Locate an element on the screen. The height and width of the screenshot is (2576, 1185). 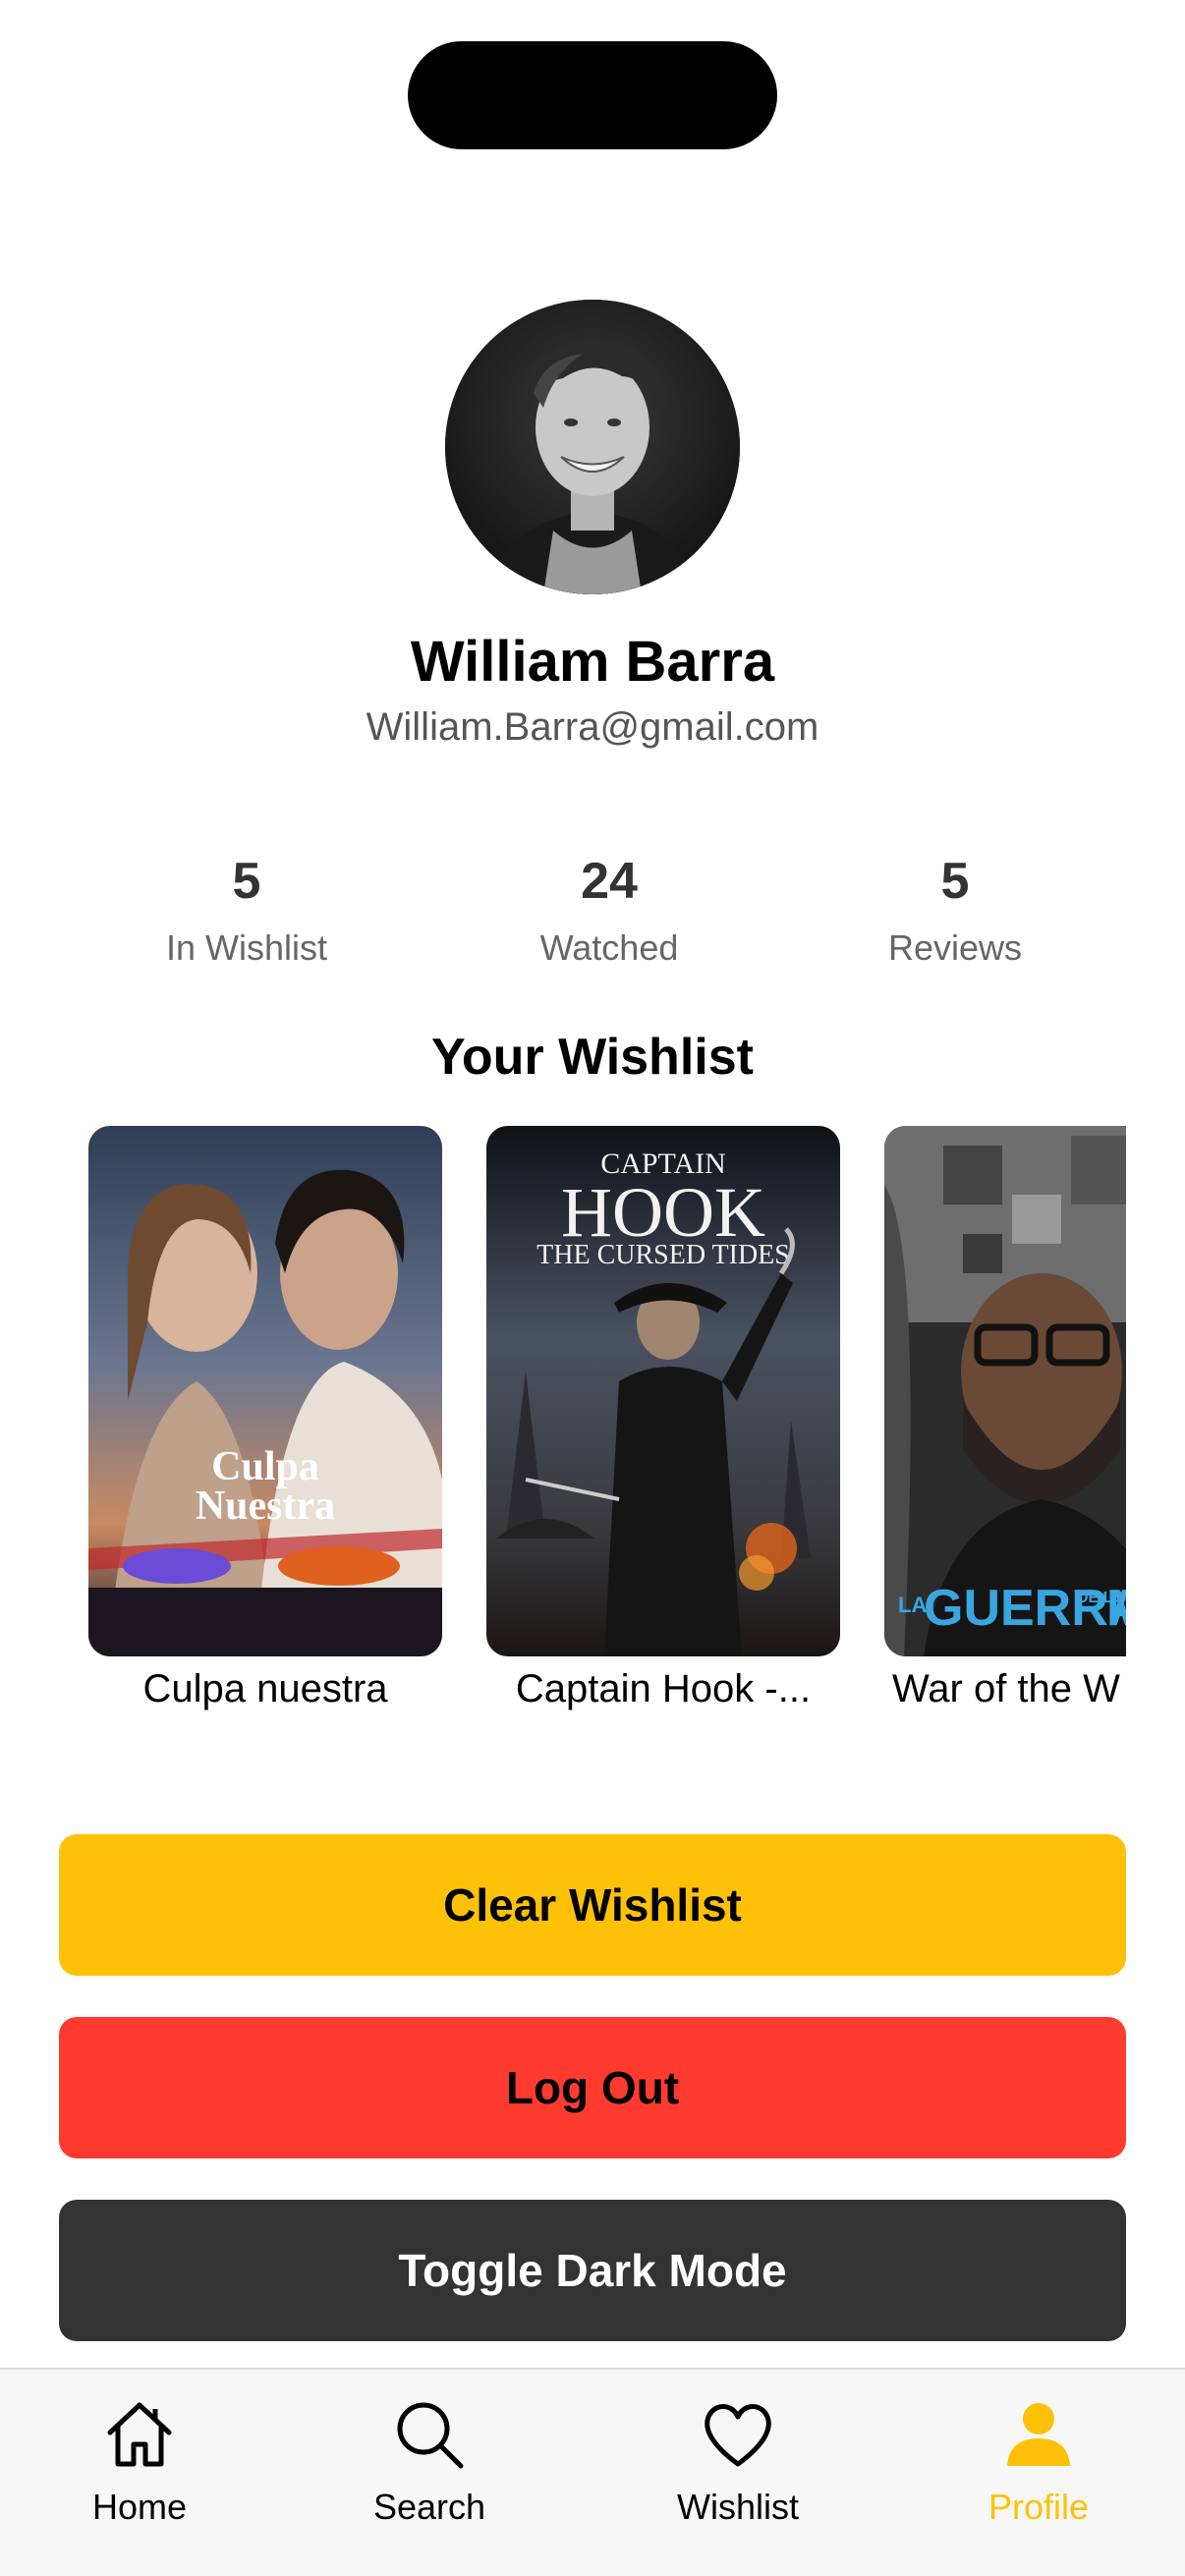
user-email: William.Barra@gmail.com is located at coordinates (592, 727).